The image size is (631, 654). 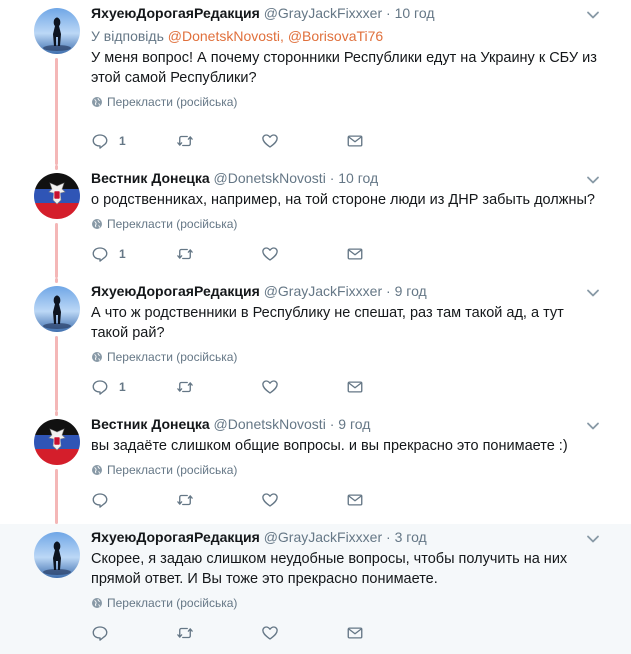 I want to click on reply-mentions-link: @DonetskNovosti, @BorisovaTi76, so click(x=275, y=36).